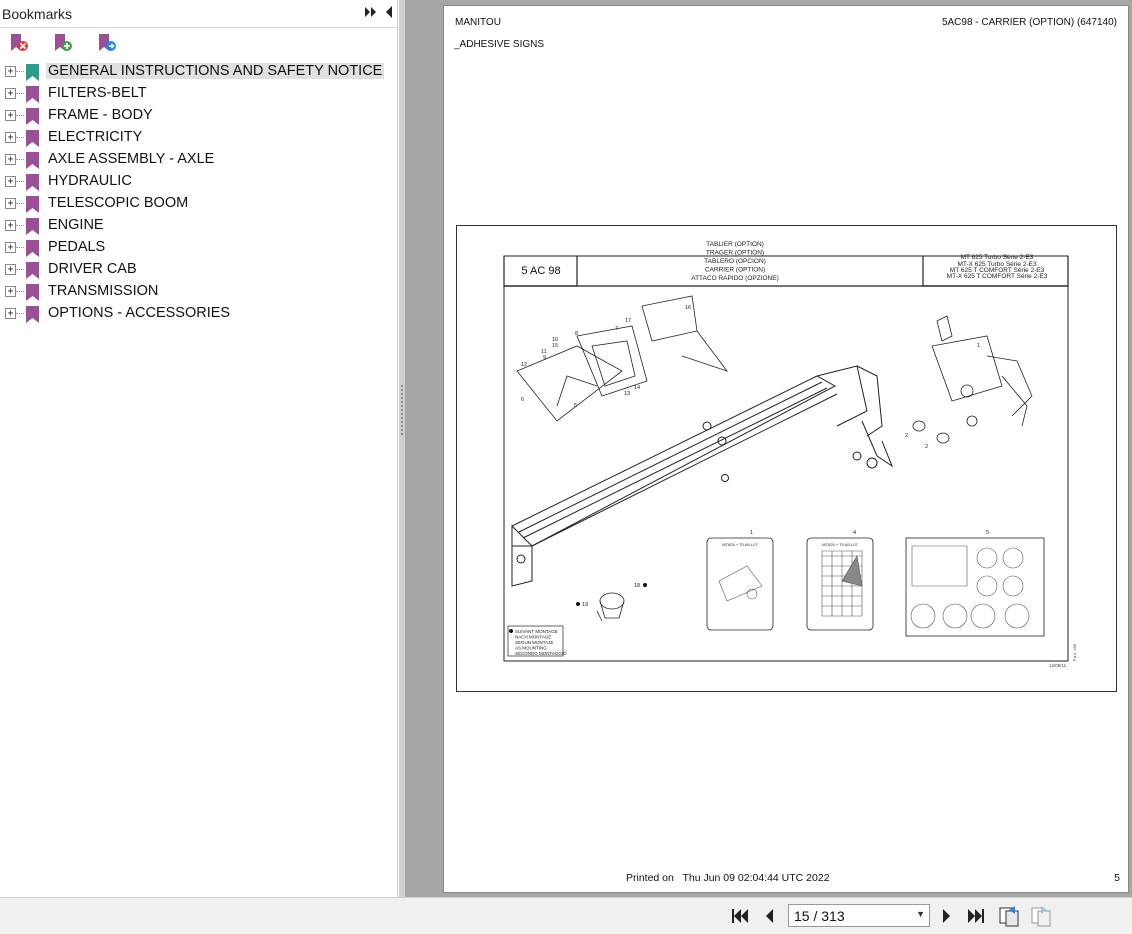 Image resolution: width=1132 pixels, height=934 pixels. Describe the element at coordinates (478, 22) in the screenshot. I see `page-header-brand: MANITOU` at that location.